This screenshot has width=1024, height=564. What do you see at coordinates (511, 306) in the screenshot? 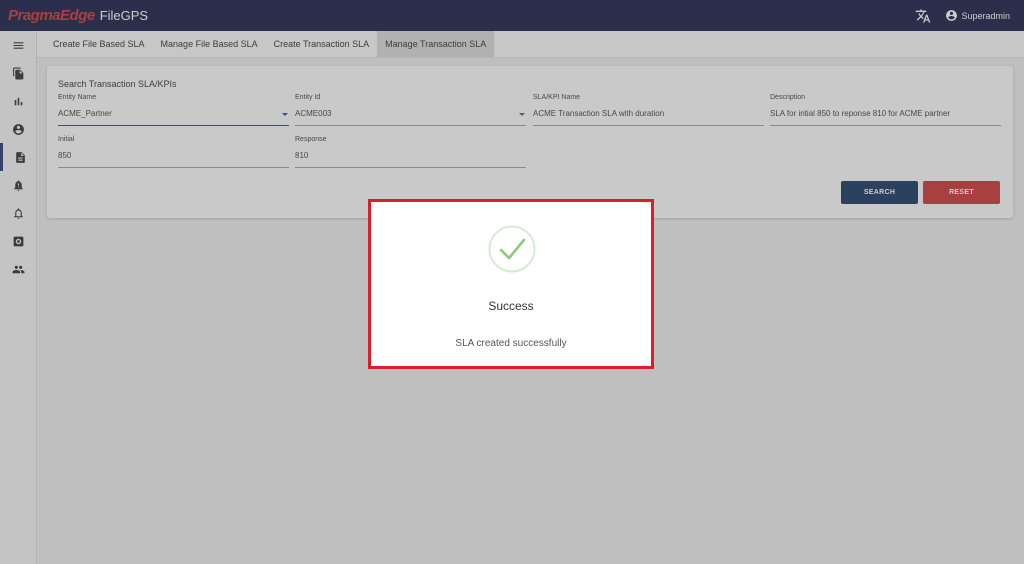
I see `dialog-title: Success` at bounding box center [511, 306].